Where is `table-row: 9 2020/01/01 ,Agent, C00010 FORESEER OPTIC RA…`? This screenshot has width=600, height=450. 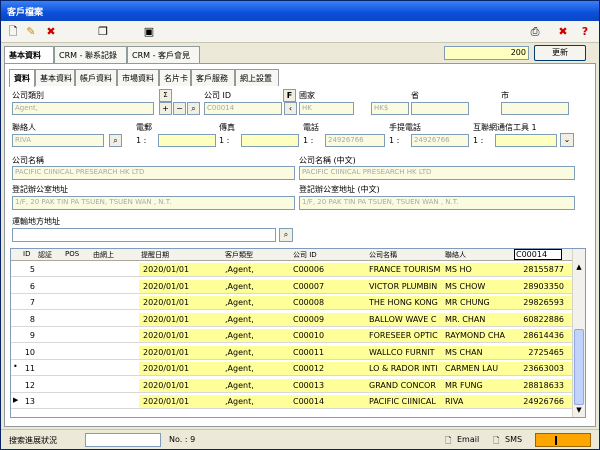
table-row: 9 2020/01/01 ,Agent, C00010 FORESEER OPTIC RA… is located at coordinates (292, 336).